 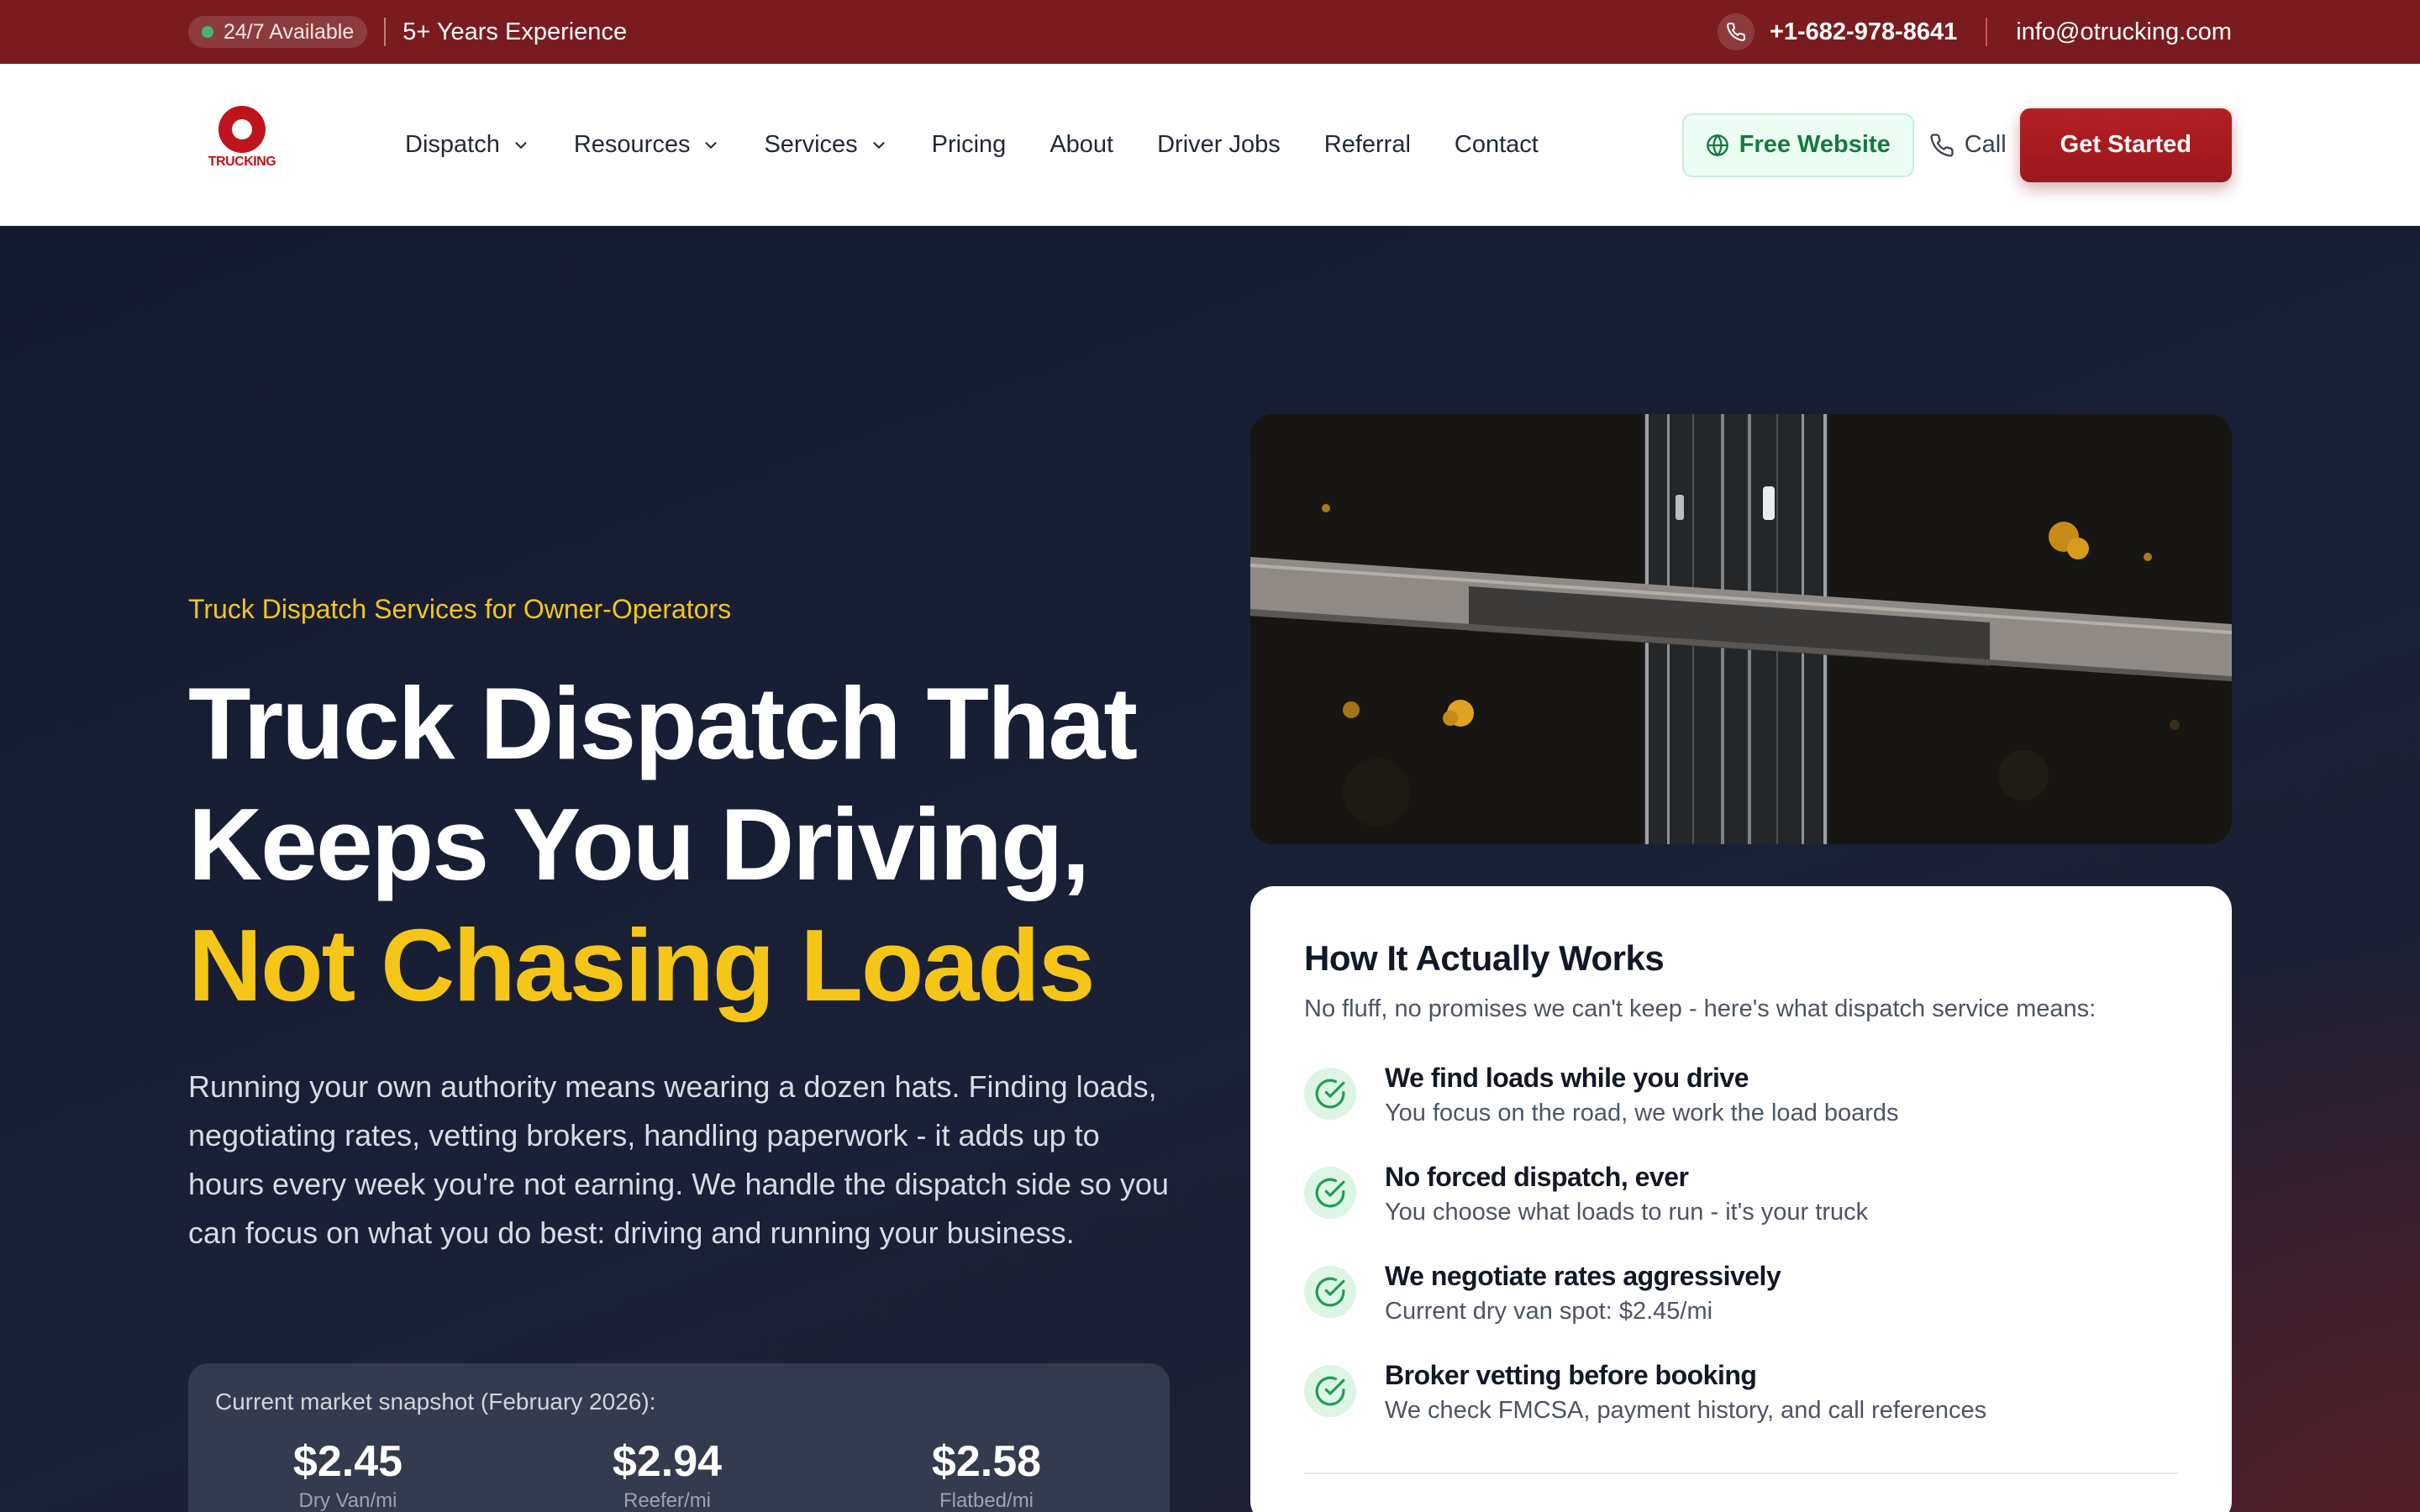 I want to click on market-stat: $2.58 Flatbed/mi, so click(x=987, y=1474).